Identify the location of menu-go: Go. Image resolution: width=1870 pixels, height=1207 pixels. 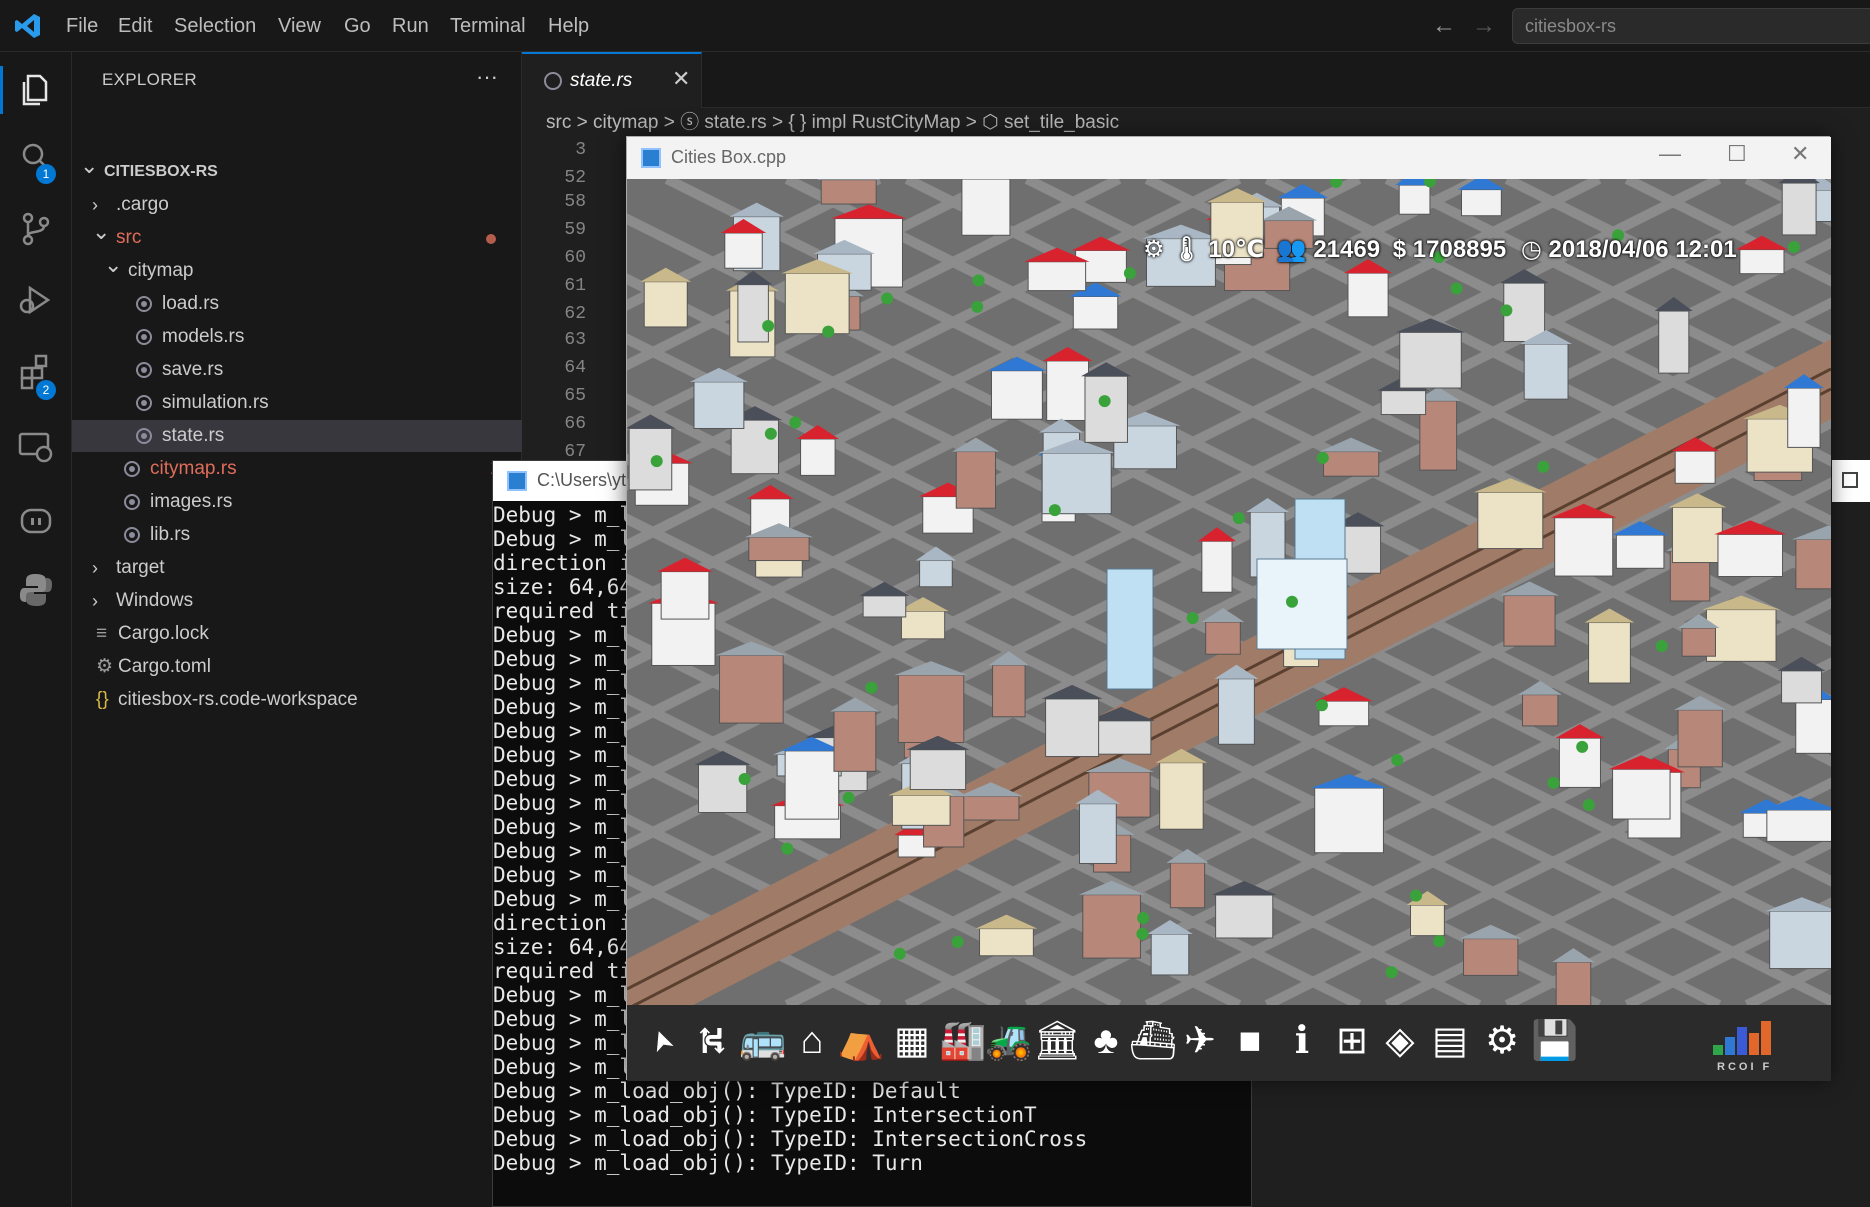
(357, 26).